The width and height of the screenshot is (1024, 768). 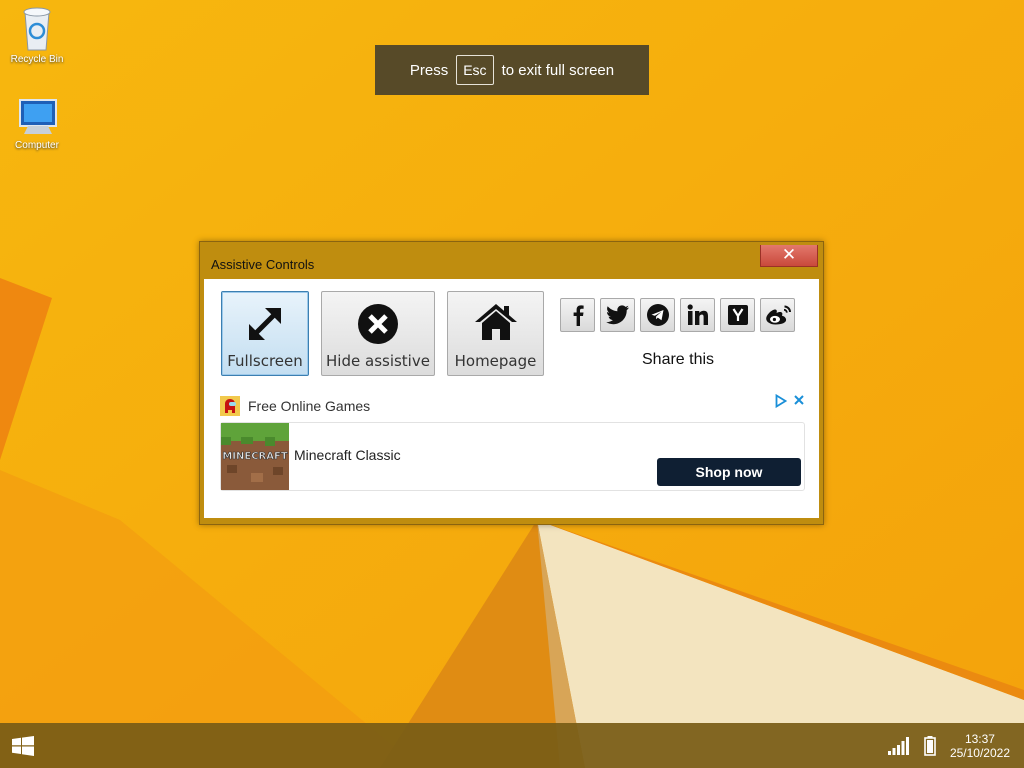 I want to click on desktop-icon-computer: Computer, so click(x=37, y=123).